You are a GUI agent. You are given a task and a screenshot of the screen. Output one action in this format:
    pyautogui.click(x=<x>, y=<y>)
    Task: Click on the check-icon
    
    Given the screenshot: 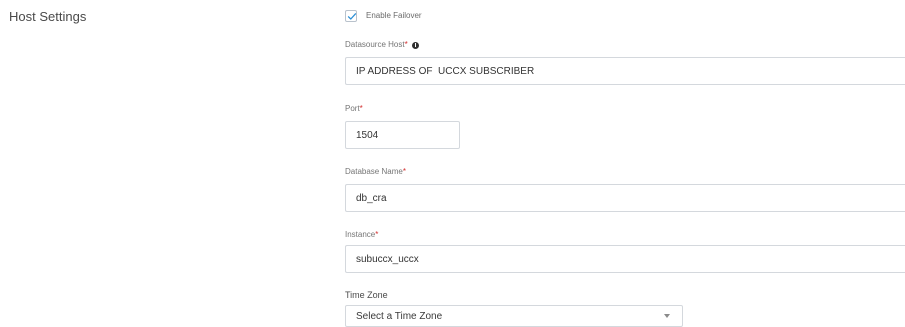 What is the action you would take?
    pyautogui.click(x=351, y=16)
    